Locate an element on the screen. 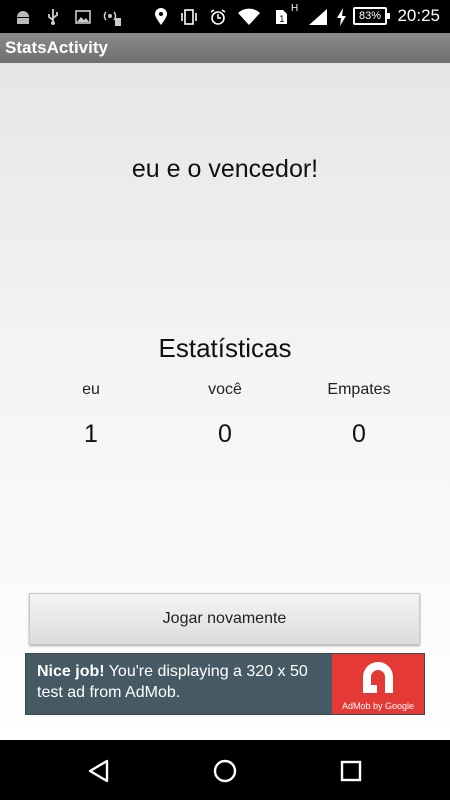 The image size is (450, 800). home-icon is located at coordinates (225, 771).